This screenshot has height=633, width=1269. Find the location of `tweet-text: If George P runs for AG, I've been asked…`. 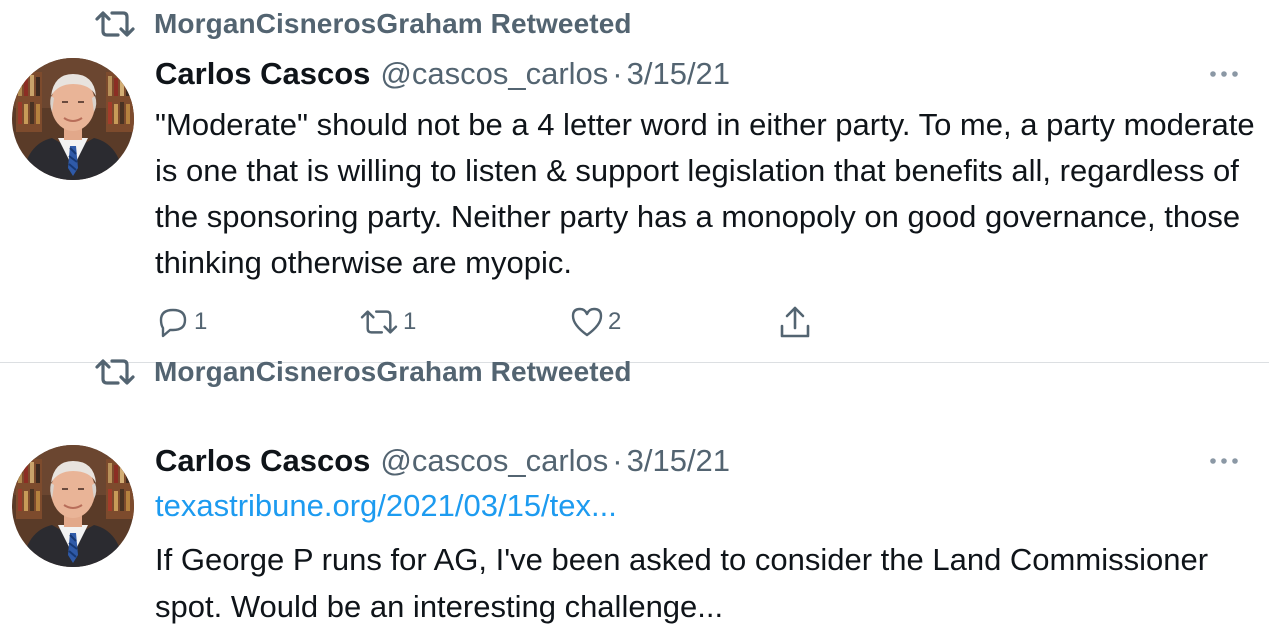

tweet-text: If George P runs for AG, I've been asked… is located at coordinates (682, 583).